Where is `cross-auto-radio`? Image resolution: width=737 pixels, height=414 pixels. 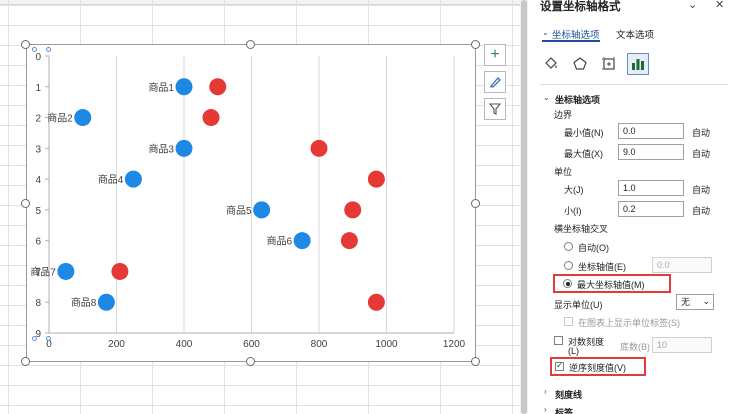
cross-auto-radio is located at coordinates (568, 246).